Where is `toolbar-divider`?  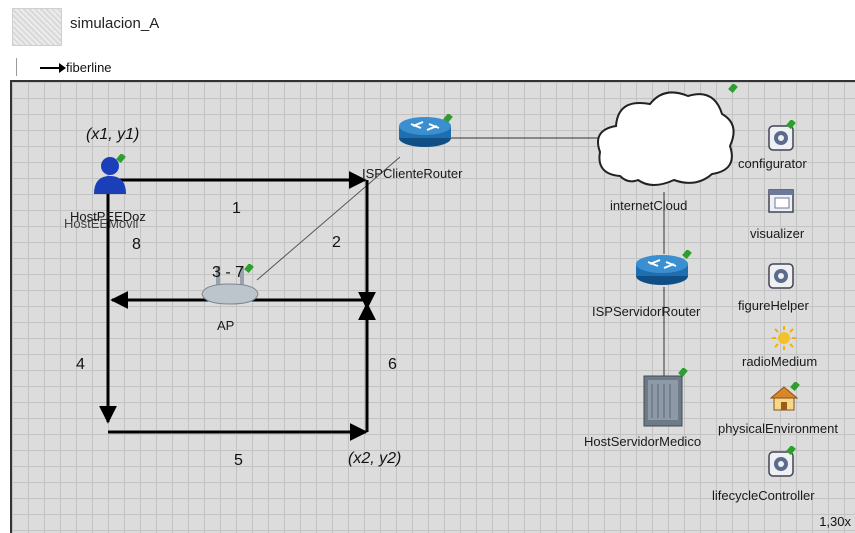
toolbar-divider is located at coordinates (16, 67).